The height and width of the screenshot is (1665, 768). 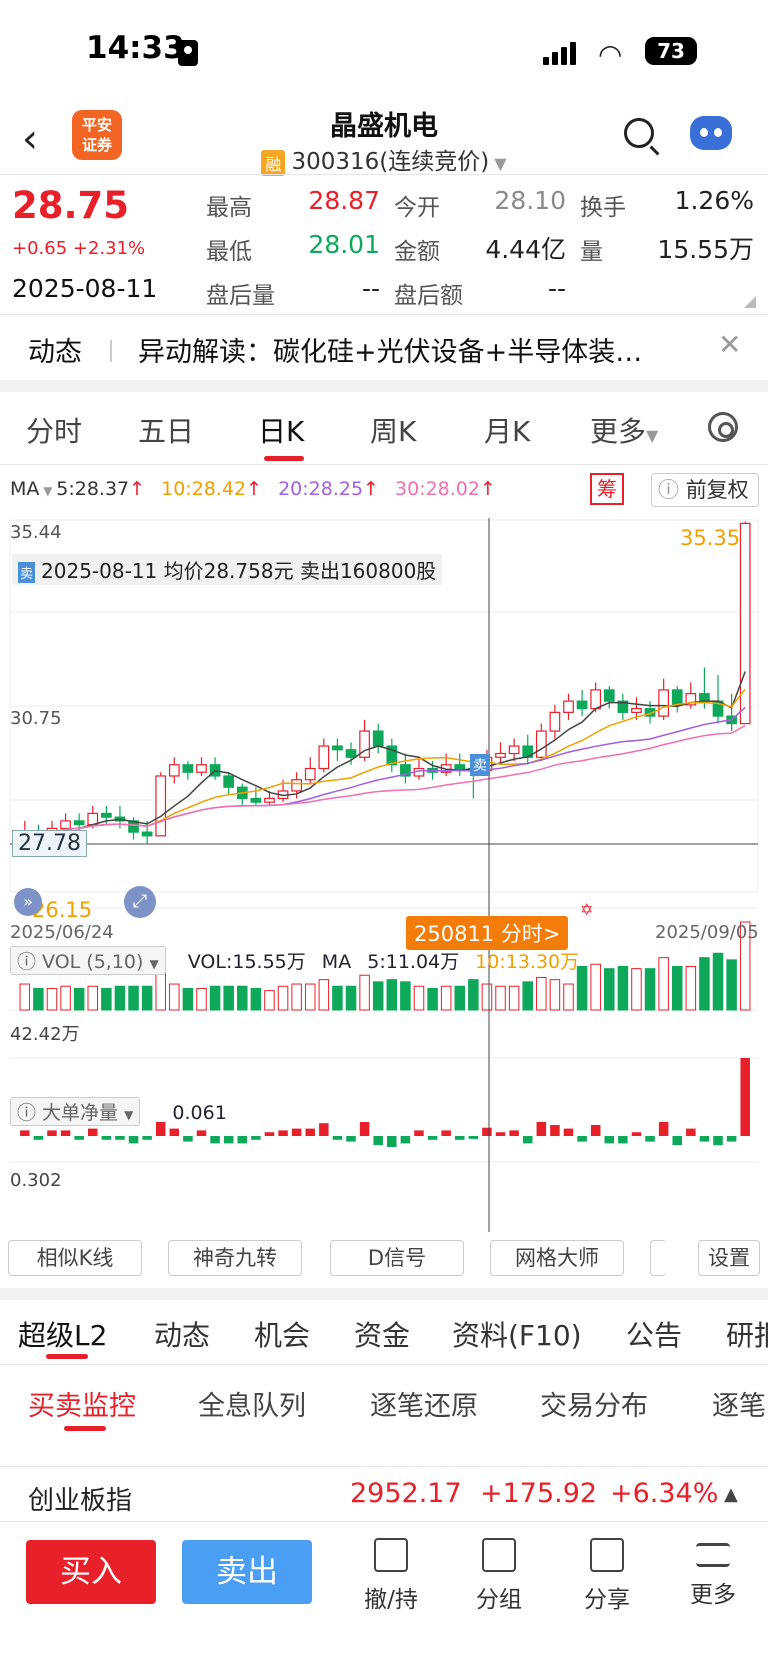 What do you see at coordinates (658, 1258) in the screenshot?
I see `tool-overflow` at bounding box center [658, 1258].